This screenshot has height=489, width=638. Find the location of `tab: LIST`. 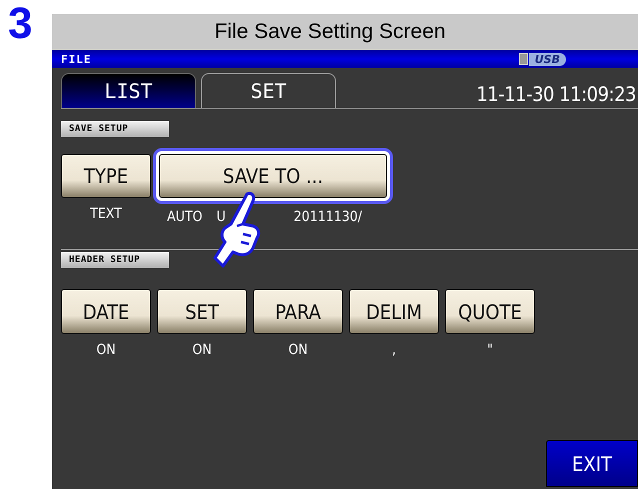

tab: LIST is located at coordinates (128, 90).